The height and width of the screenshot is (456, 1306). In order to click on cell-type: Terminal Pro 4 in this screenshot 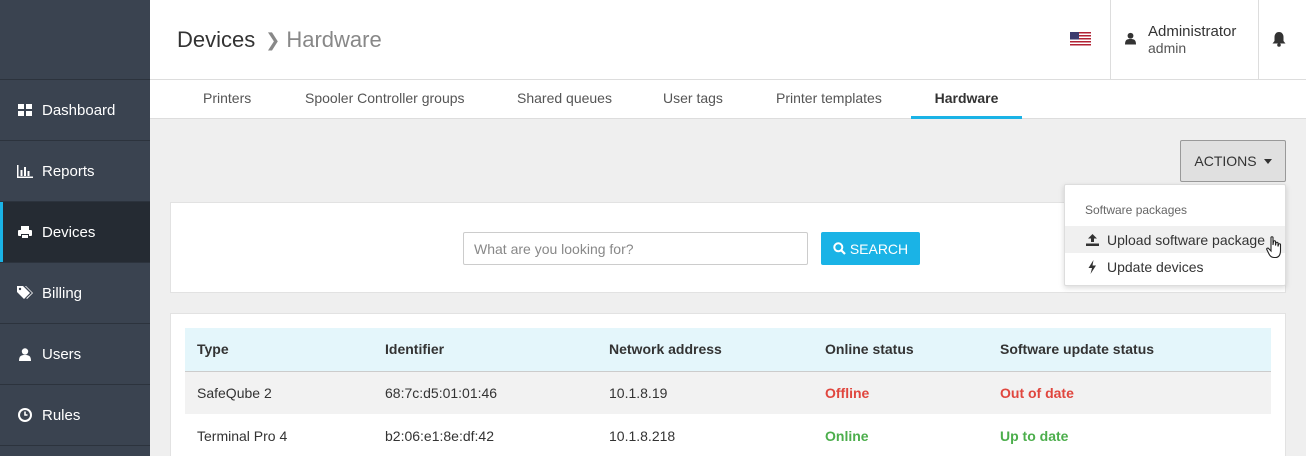, I will do `click(242, 435)`.